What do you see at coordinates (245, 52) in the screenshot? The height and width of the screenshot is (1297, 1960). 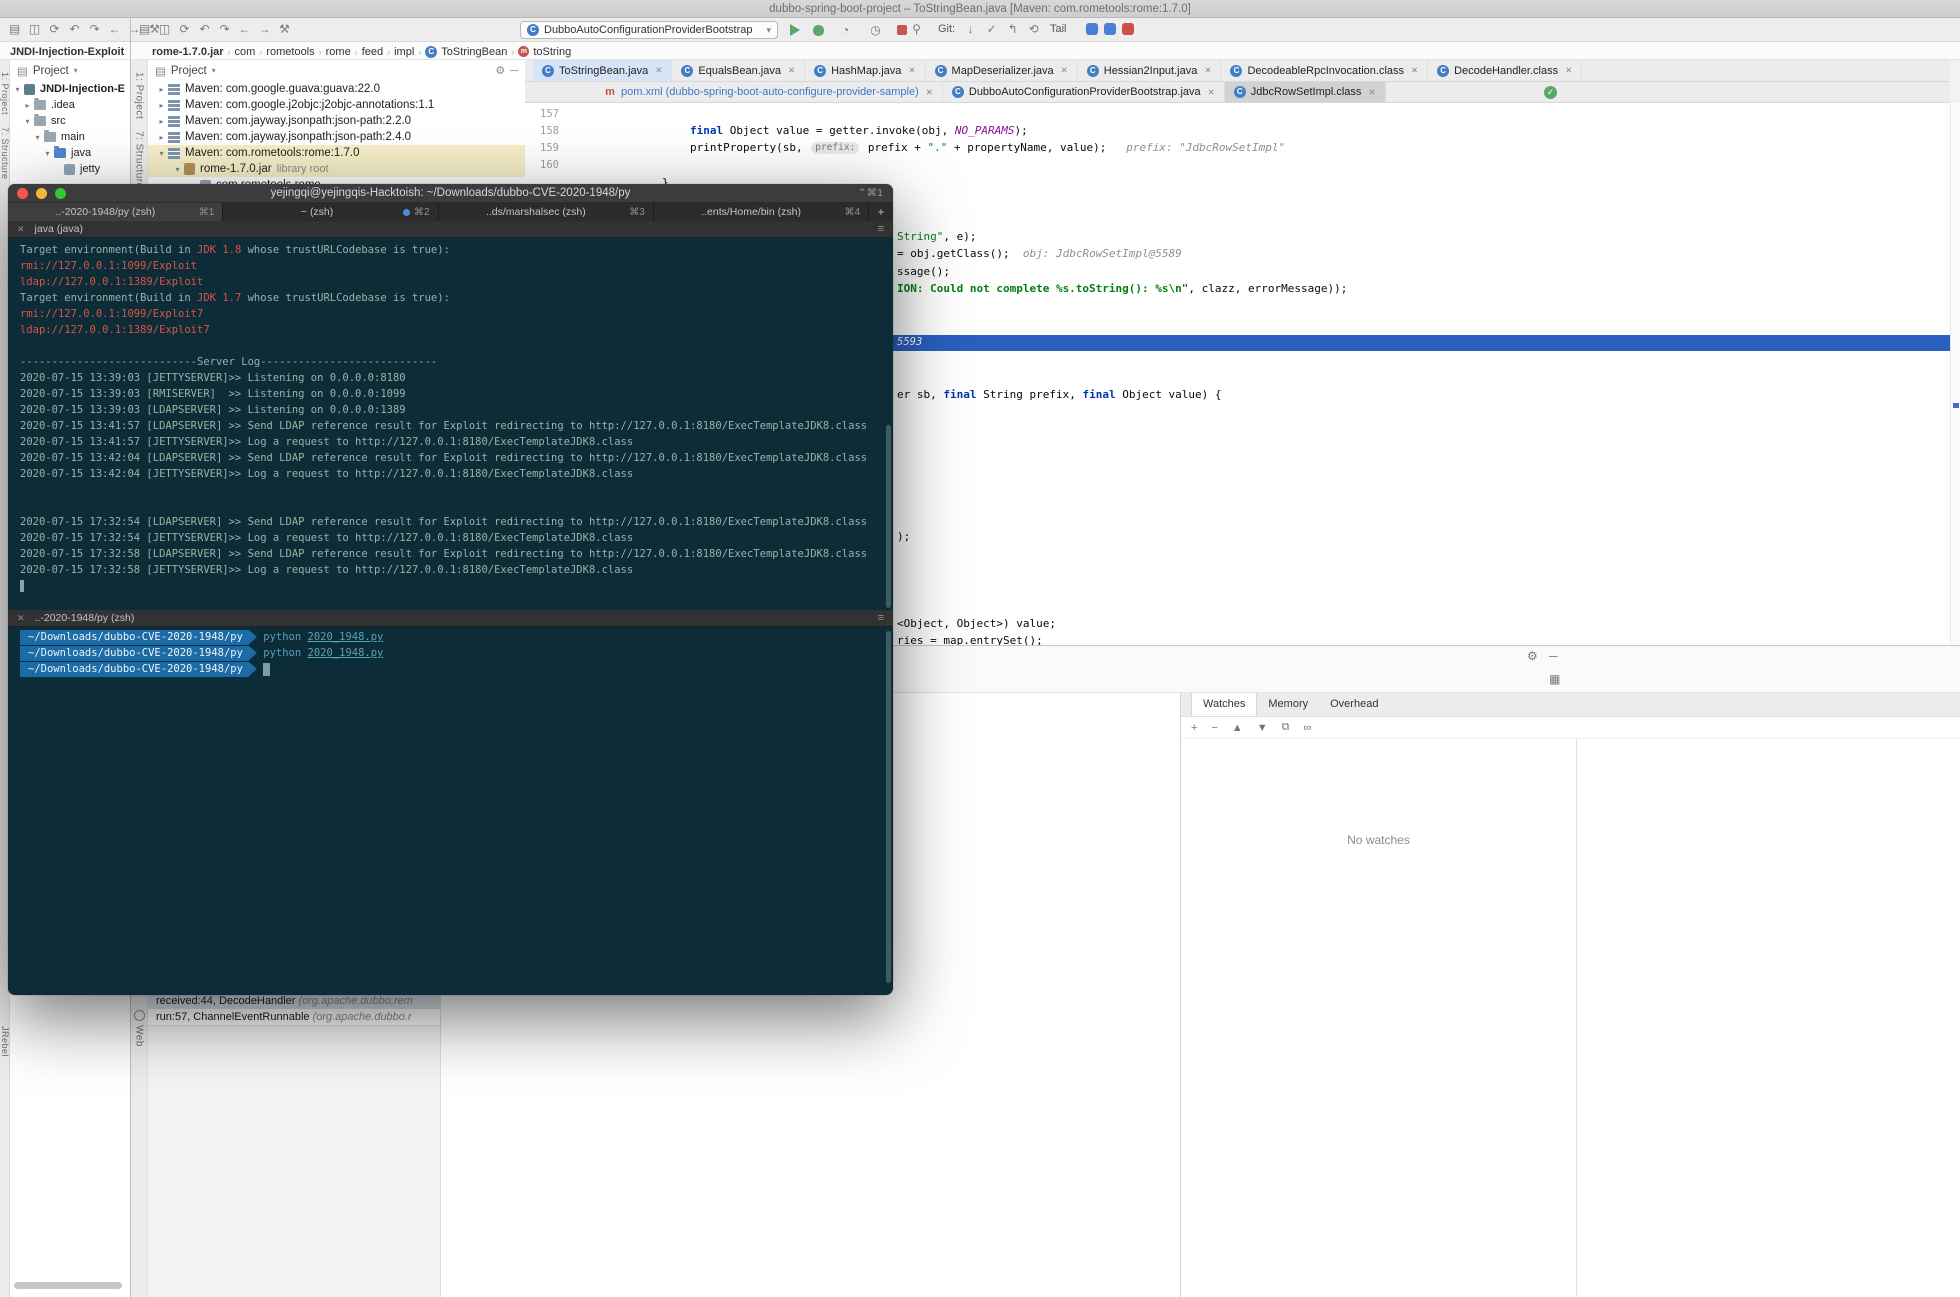 I see `breadcrumb-item-com: com` at bounding box center [245, 52].